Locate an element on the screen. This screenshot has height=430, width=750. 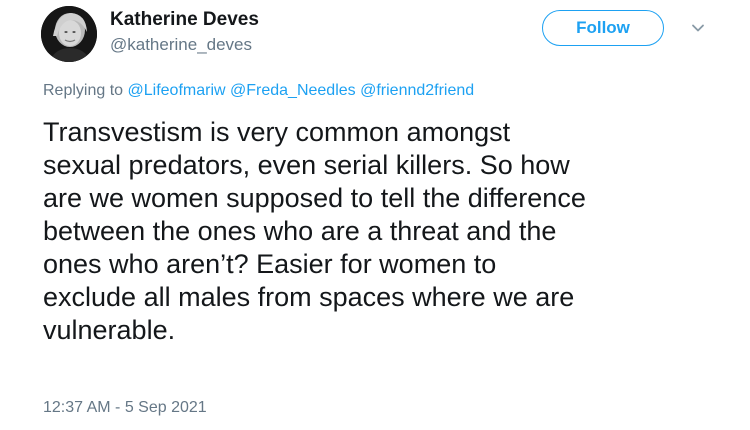
author-display-name: Katherine Deves is located at coordinates (184, 20).